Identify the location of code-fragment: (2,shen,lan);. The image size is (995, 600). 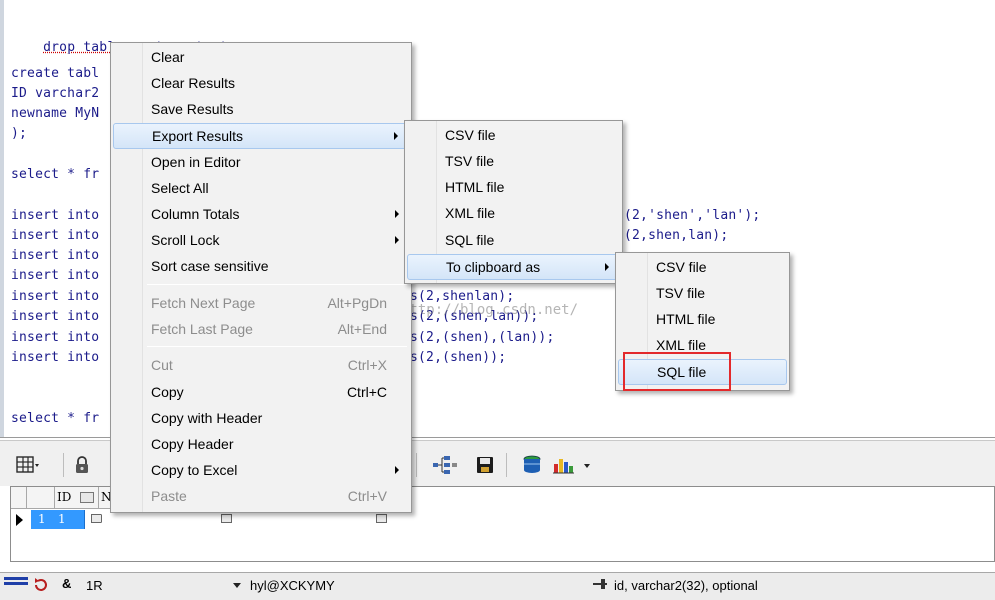
(676, 235).